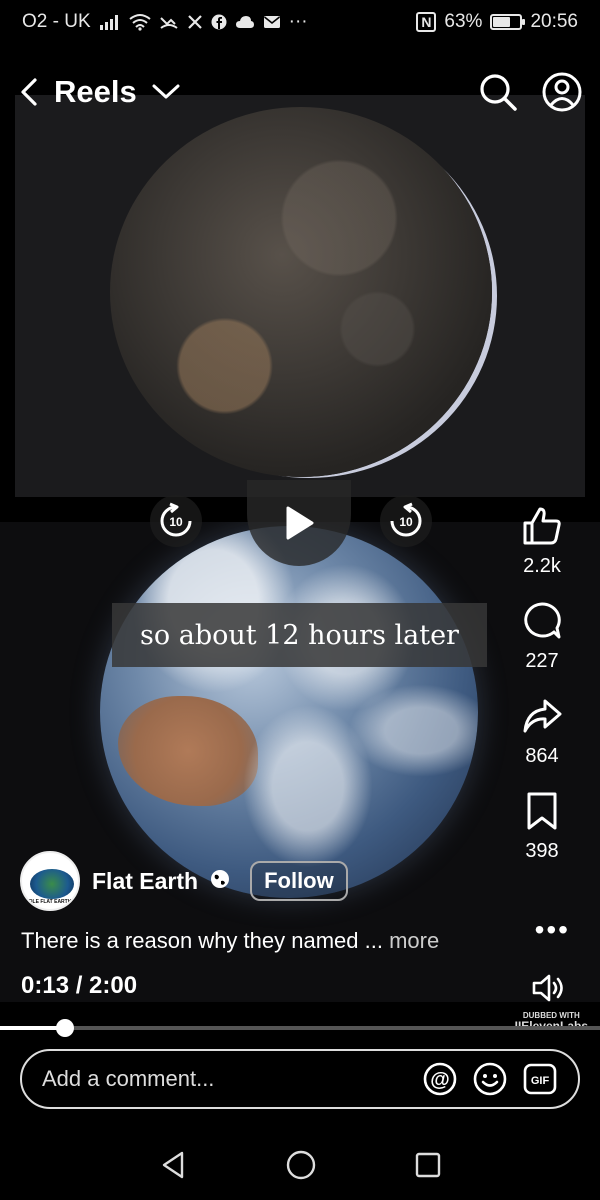 The height and width of the screenshot is (1200, 600). What do you see at coordinates (551, 1015) in the screenshot?
I see `dubbed-label: DUBBED WITH` at bounding box center [551, 1015].